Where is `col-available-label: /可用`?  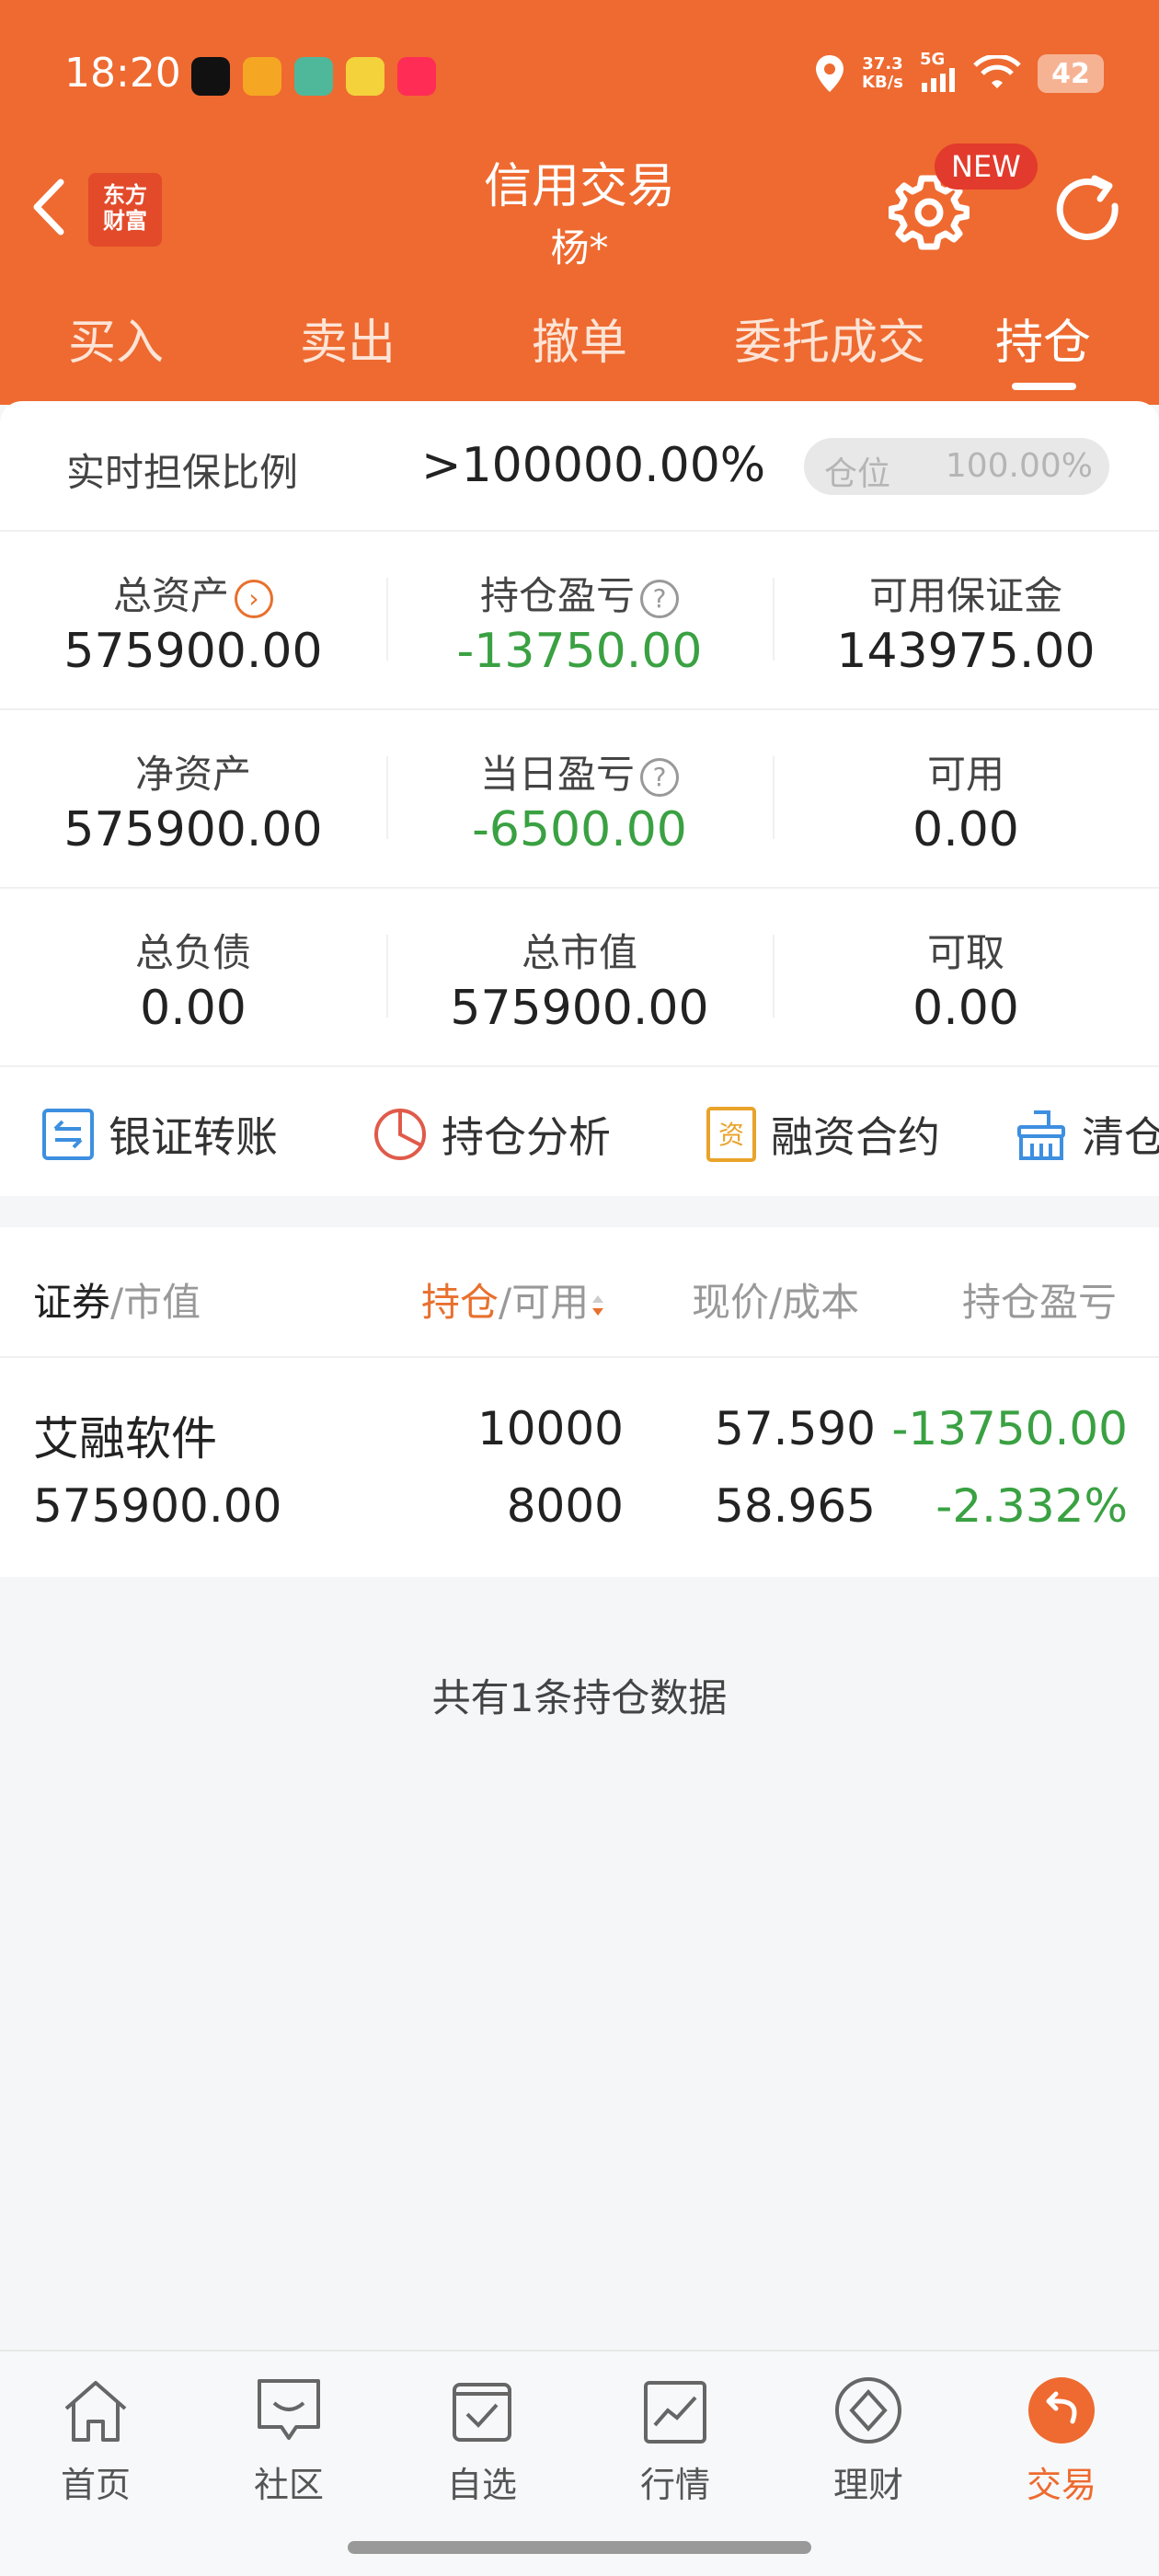
col-available-label: /可用 is located at coordinates (544, 1302).